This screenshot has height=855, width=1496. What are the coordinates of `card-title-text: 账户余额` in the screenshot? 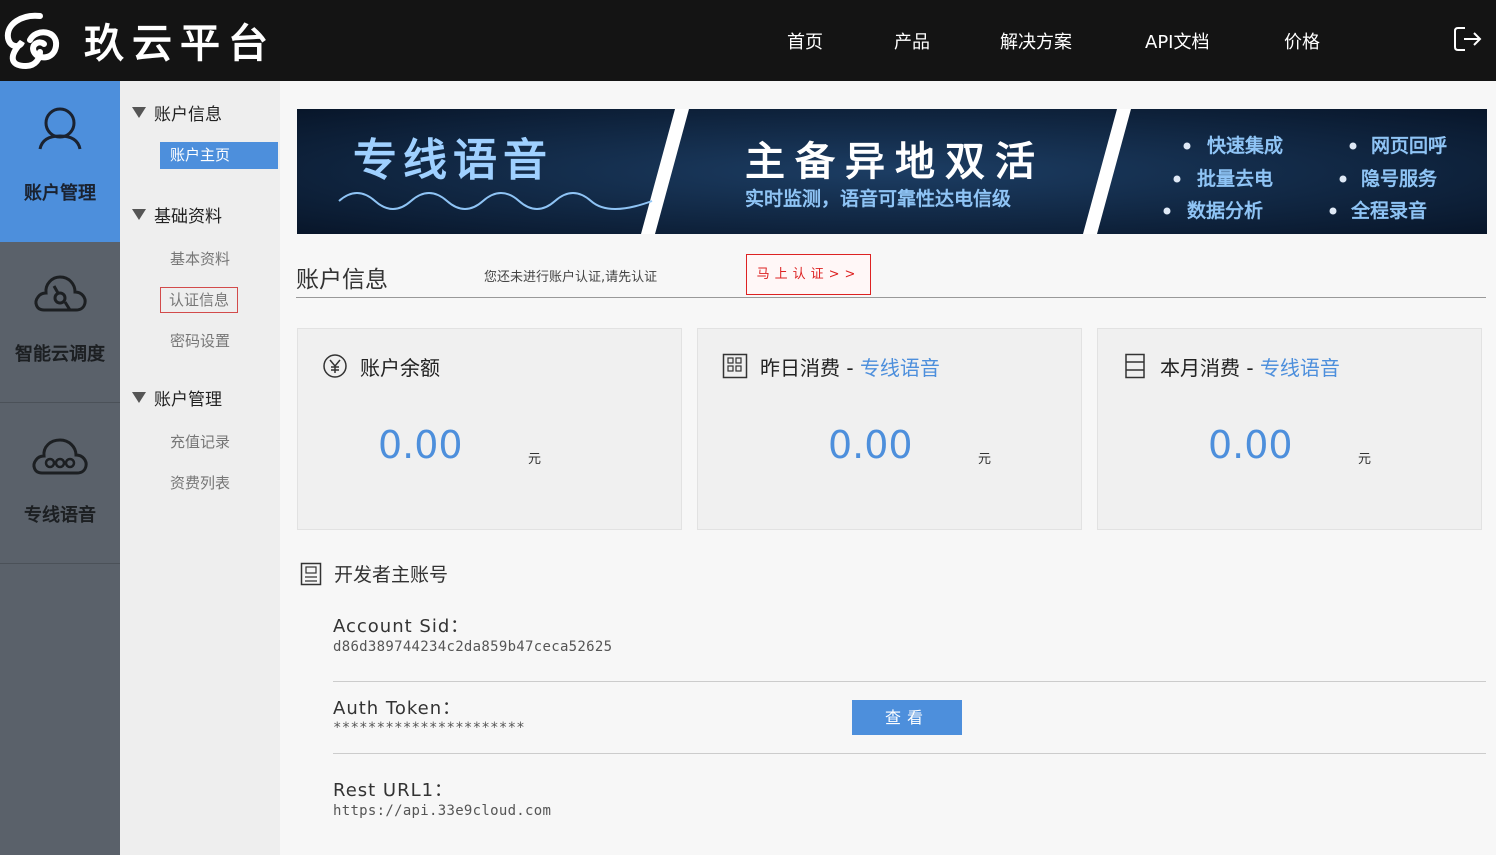 It's located at (400, 368).